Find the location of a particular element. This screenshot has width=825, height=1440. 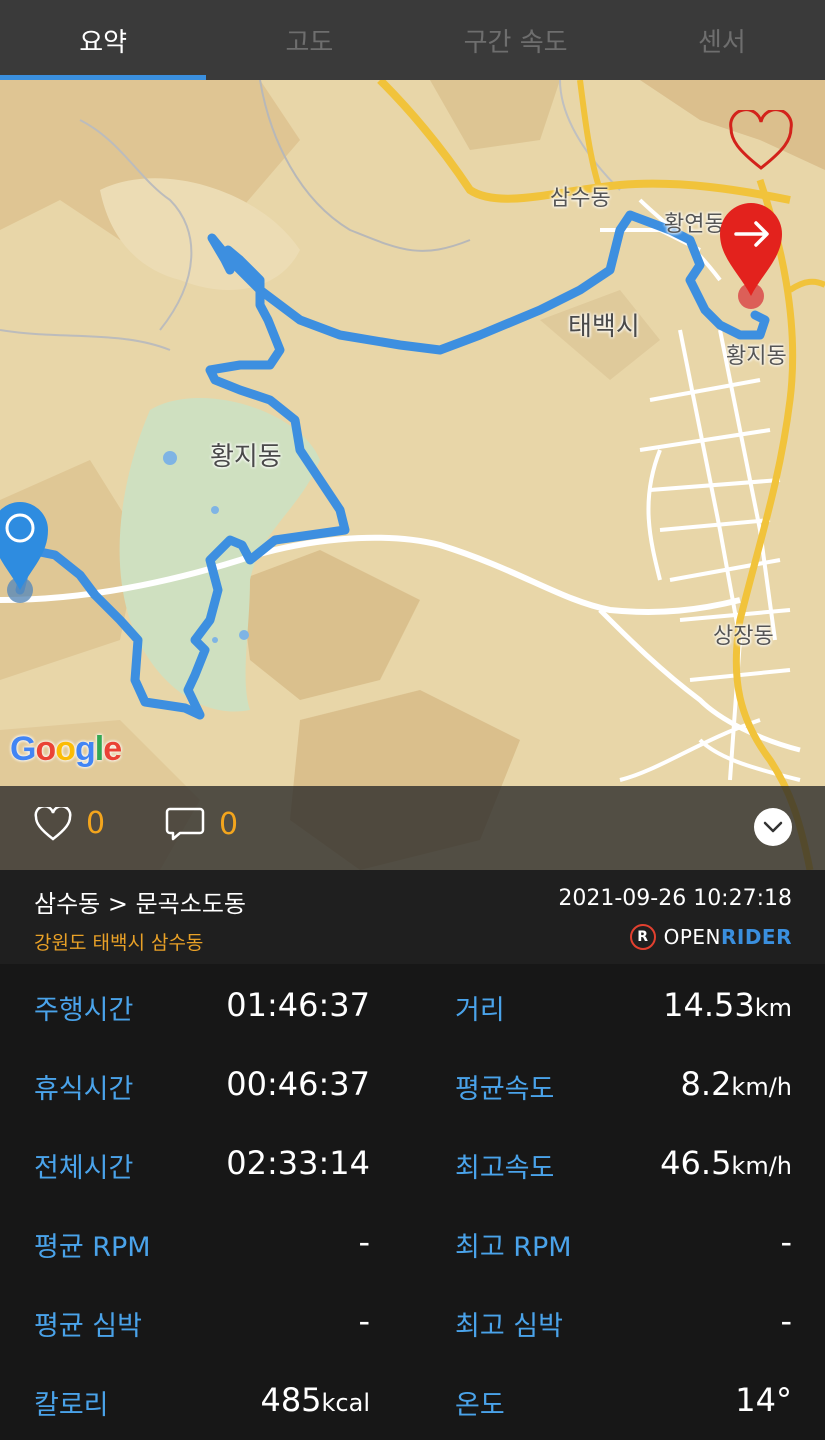

stats-row: 평균 심박 - 최고 심박 - is located at coordinates (412, 1319).